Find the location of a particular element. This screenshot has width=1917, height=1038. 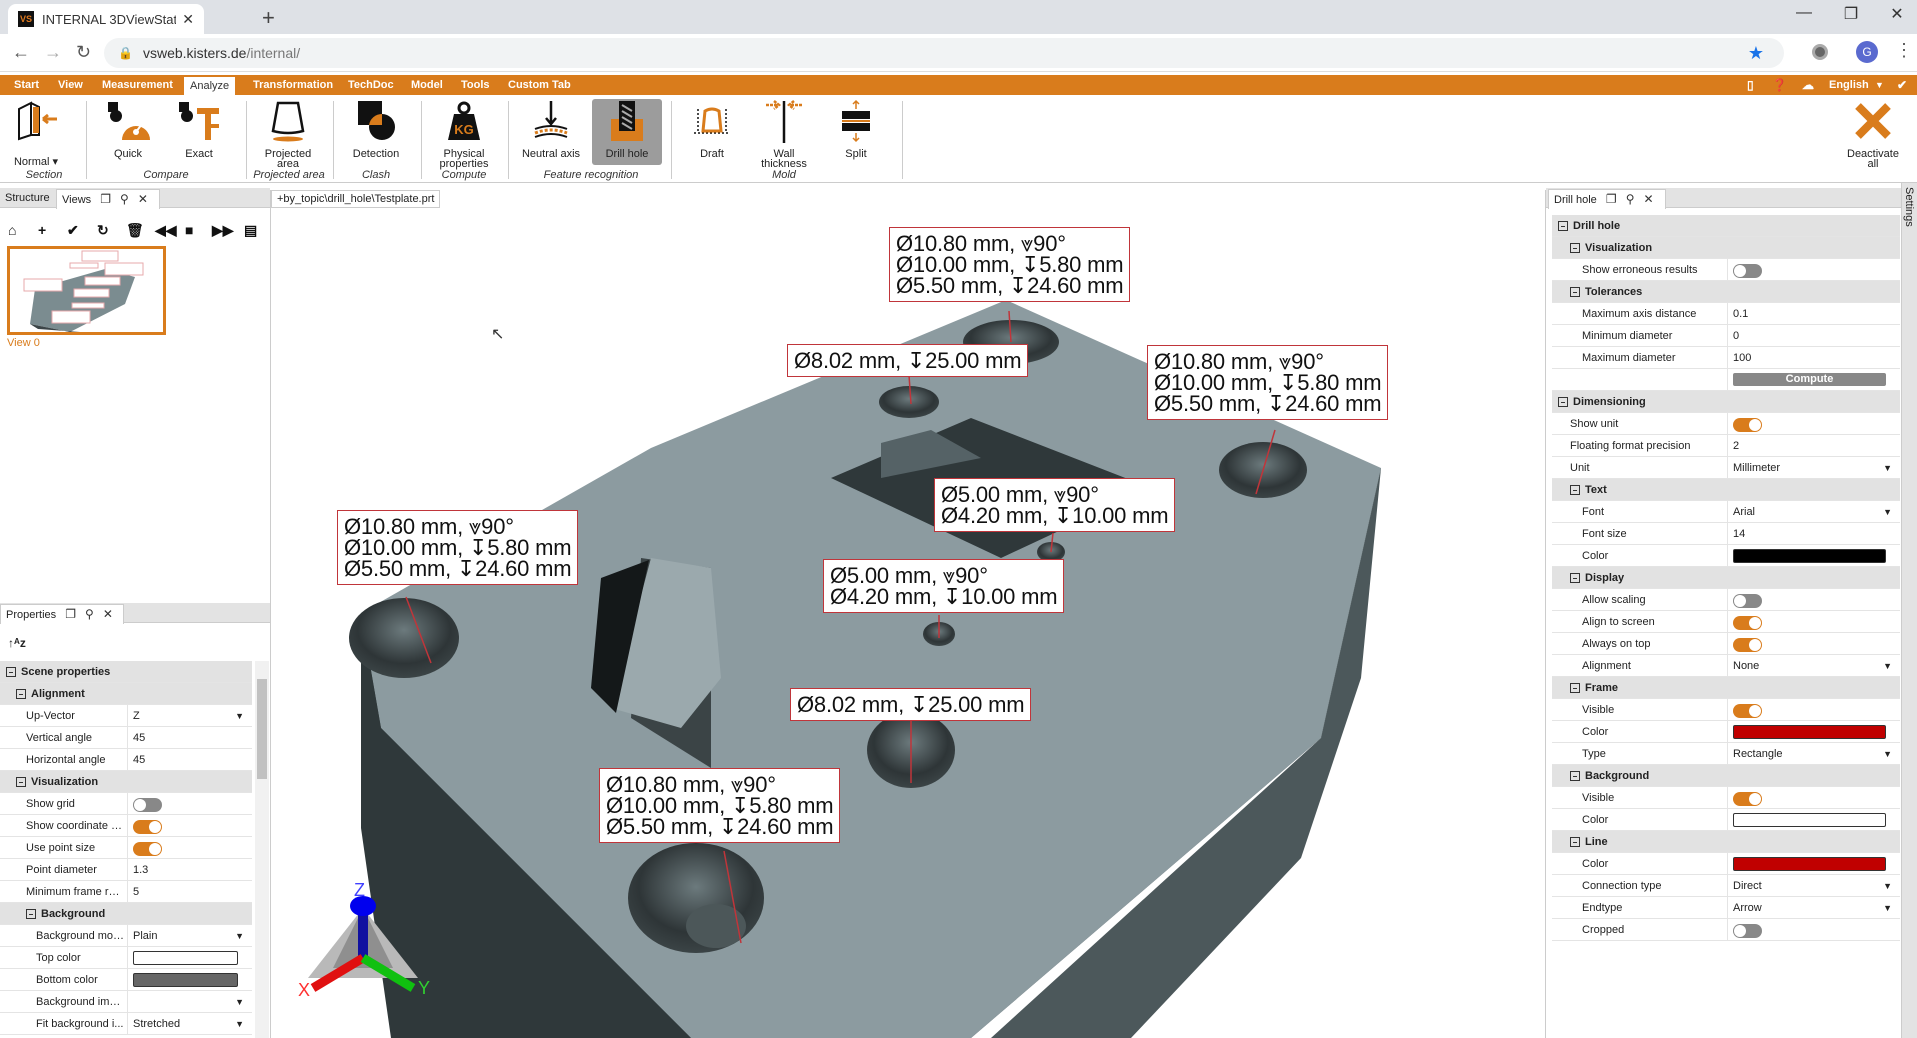

reload-icon: ↻ is located at coordinates (83, 52).